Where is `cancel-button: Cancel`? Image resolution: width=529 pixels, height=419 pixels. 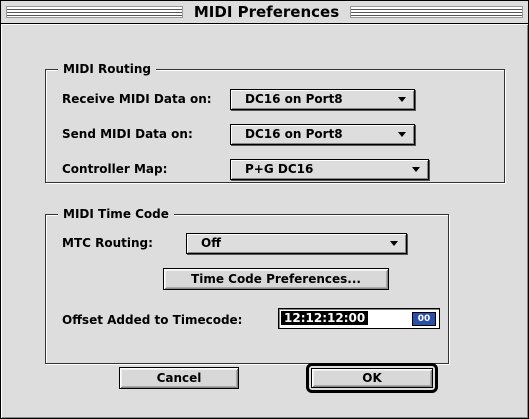 cancel-button: Cancel is located at coordinates (179, 378).